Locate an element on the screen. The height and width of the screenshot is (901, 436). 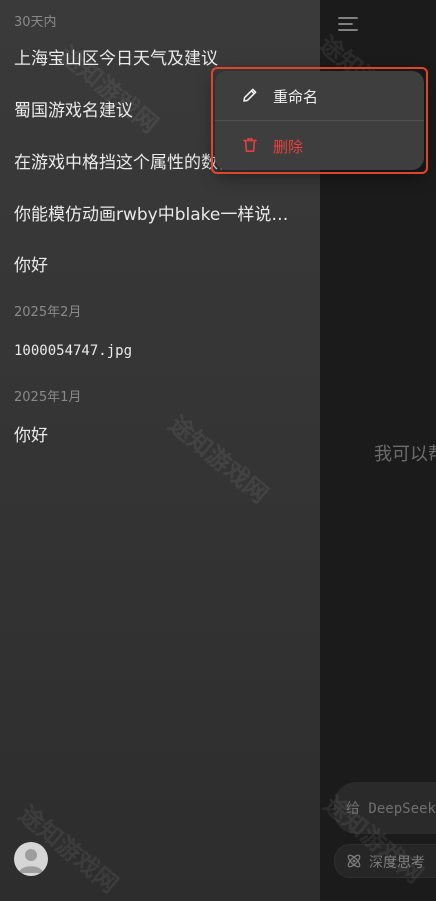
section-label-feb-2025: 2025年2月 is located at coordinates (48, 312).